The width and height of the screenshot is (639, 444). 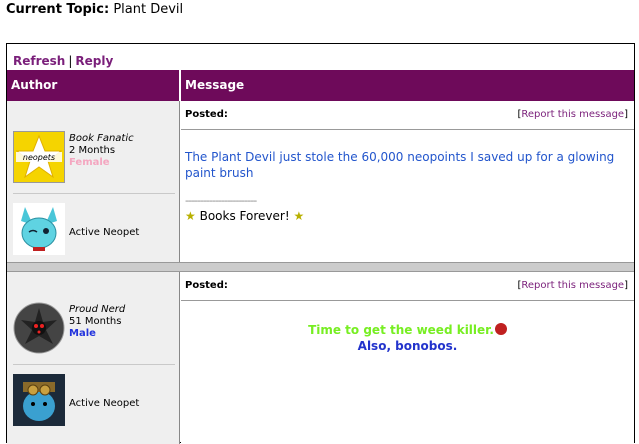 I want to click on skull-smiley-icon, so click(x=500, y=329).